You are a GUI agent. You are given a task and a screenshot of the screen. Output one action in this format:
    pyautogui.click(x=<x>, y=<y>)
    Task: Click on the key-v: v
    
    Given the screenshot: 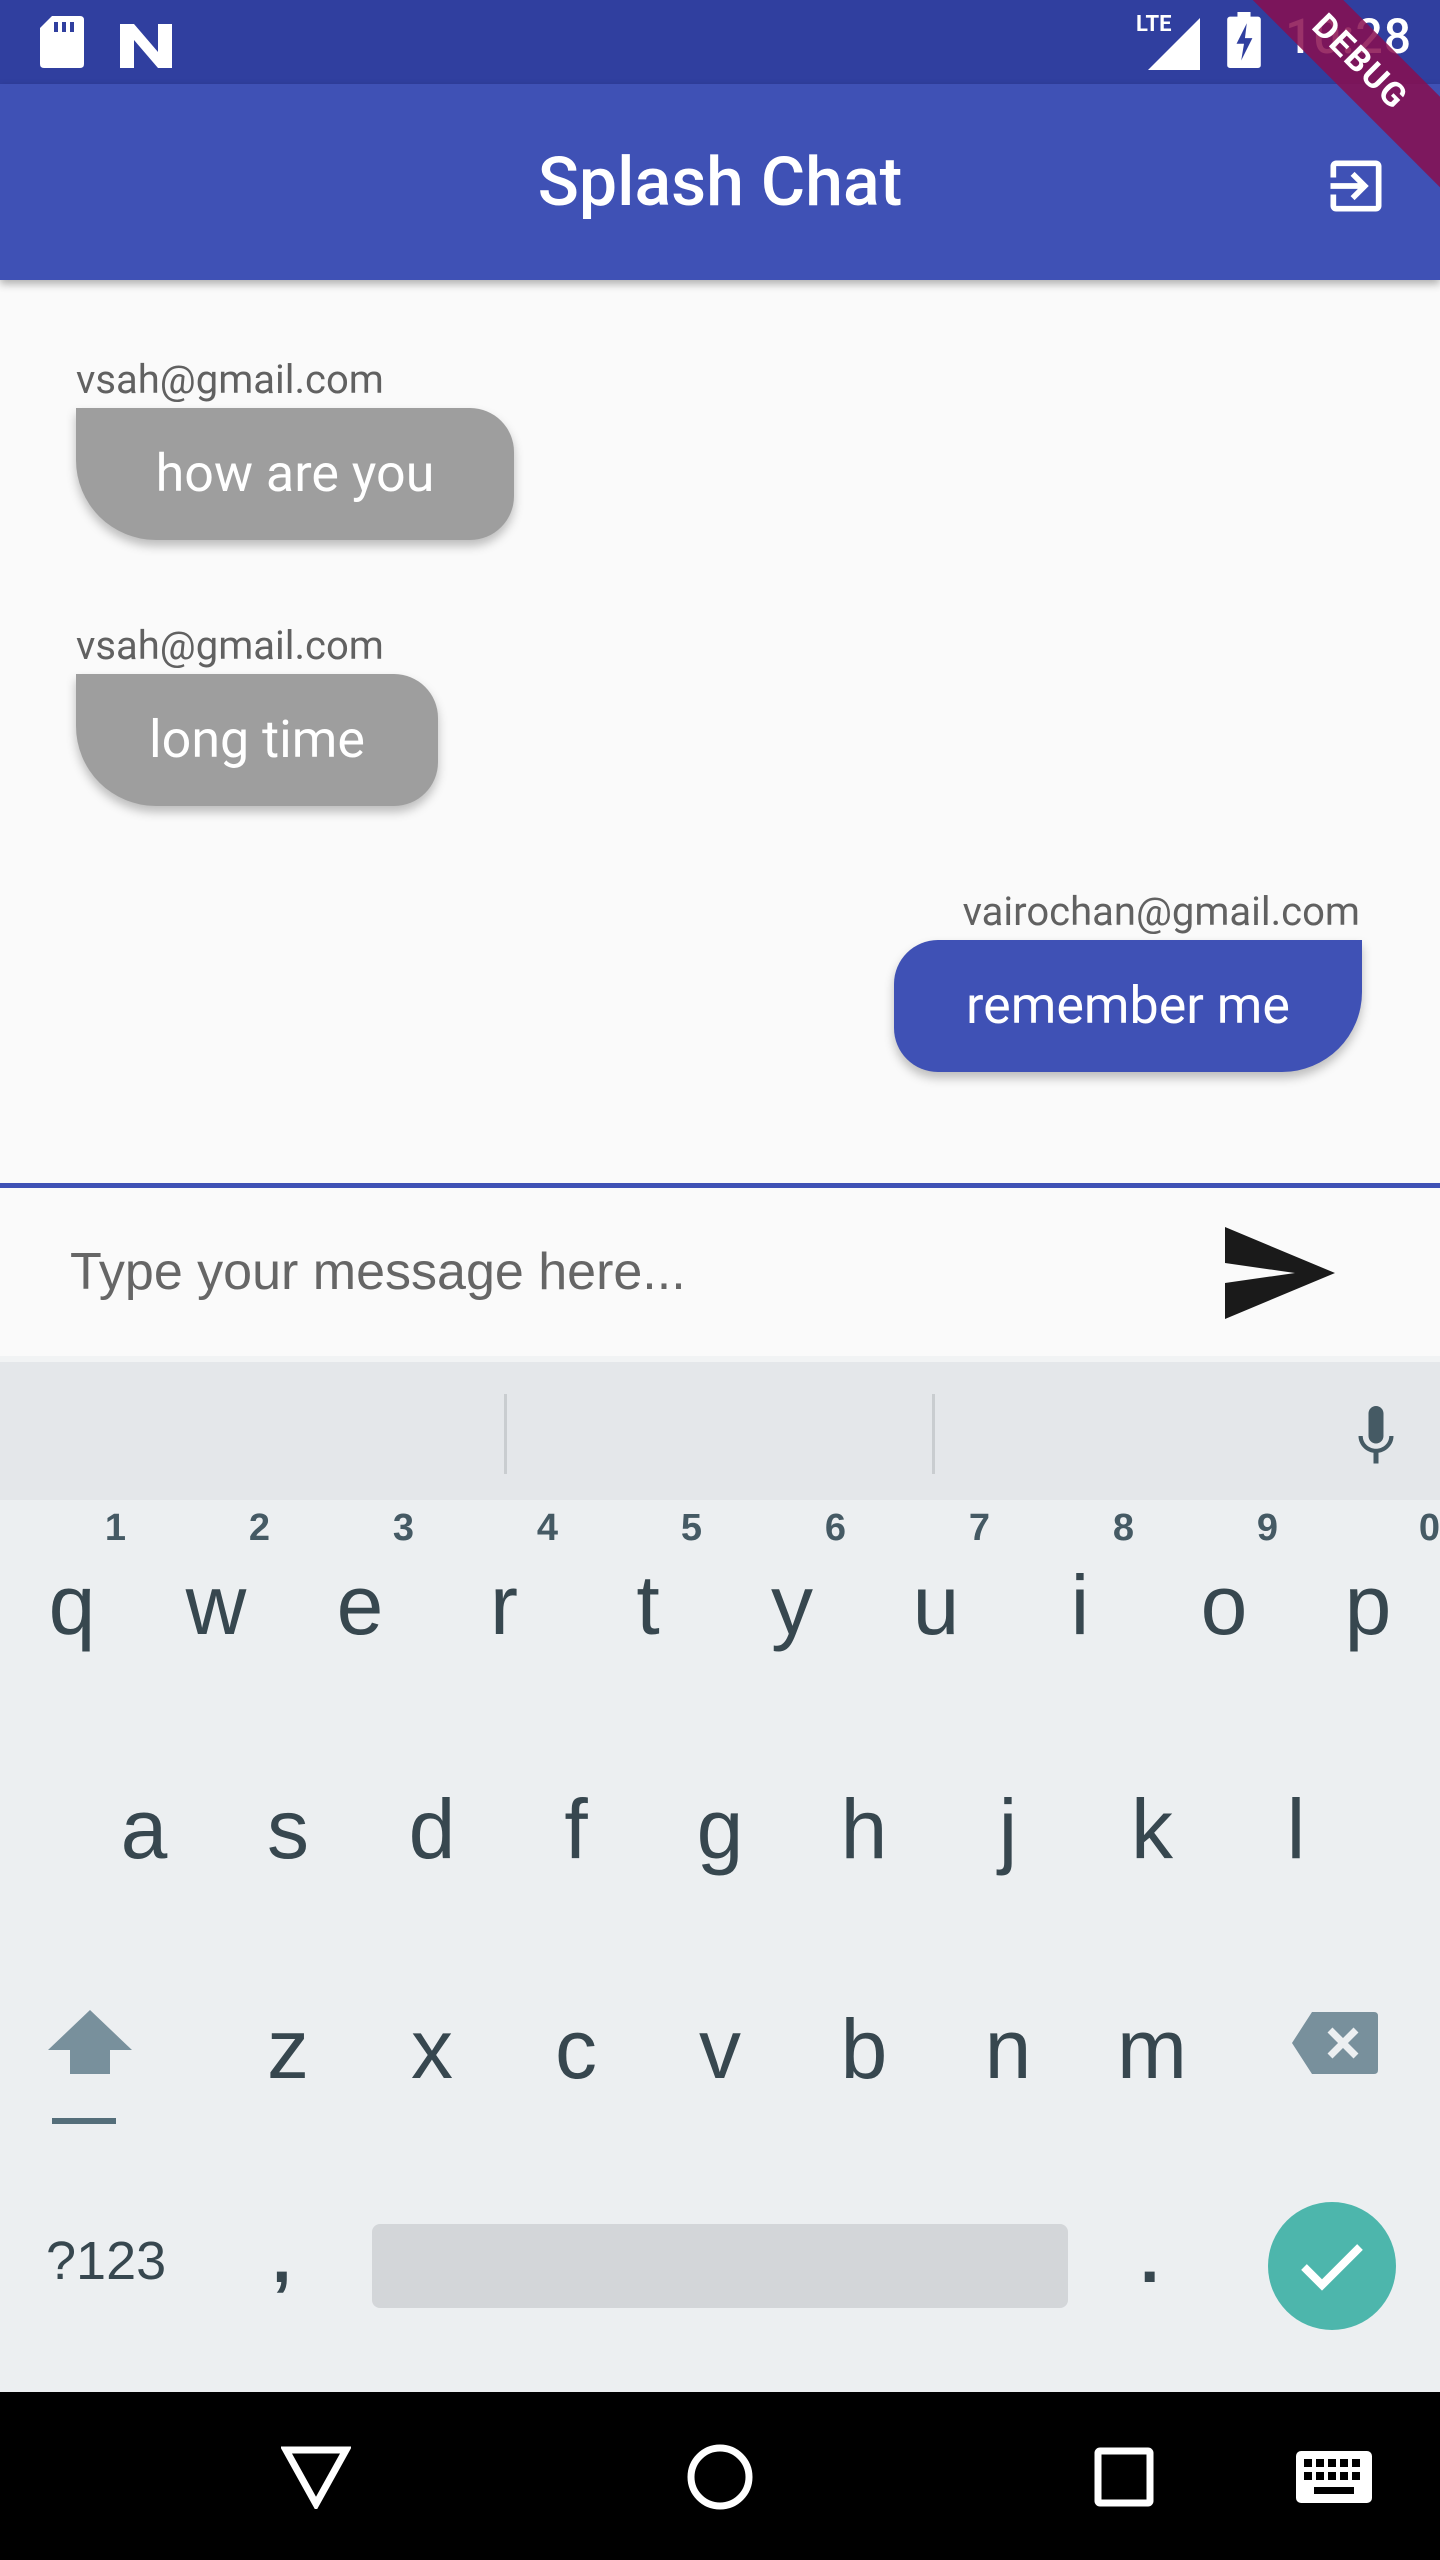 What is the action you would take?
    pyautogui.click(x=720, y=2049)
    